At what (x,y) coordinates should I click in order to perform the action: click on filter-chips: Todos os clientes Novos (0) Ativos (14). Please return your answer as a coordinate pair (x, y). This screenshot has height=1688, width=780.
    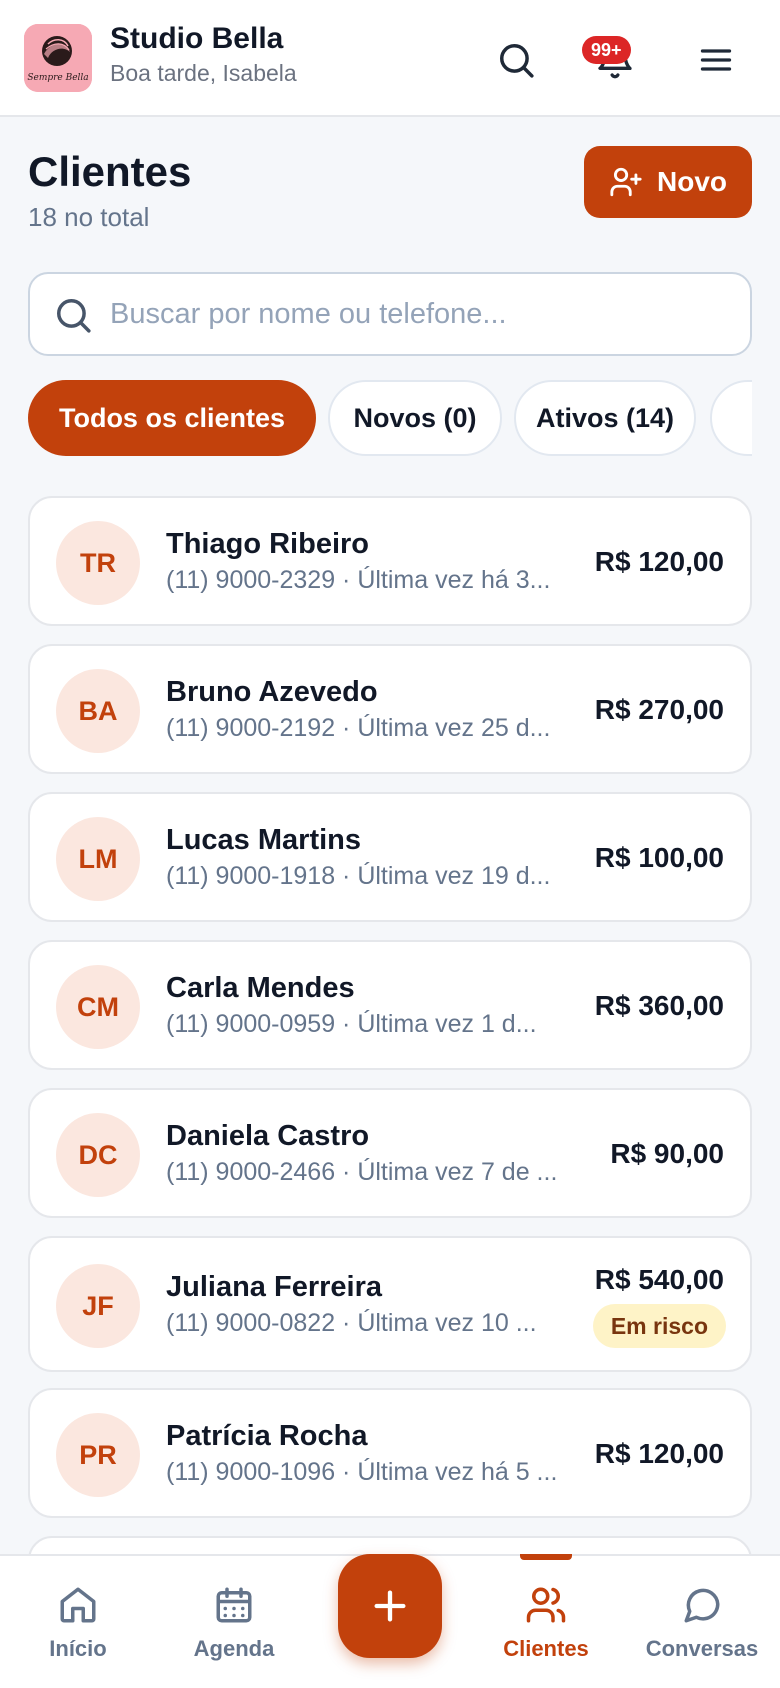
    Looking at the image, I should click on (390, 418).